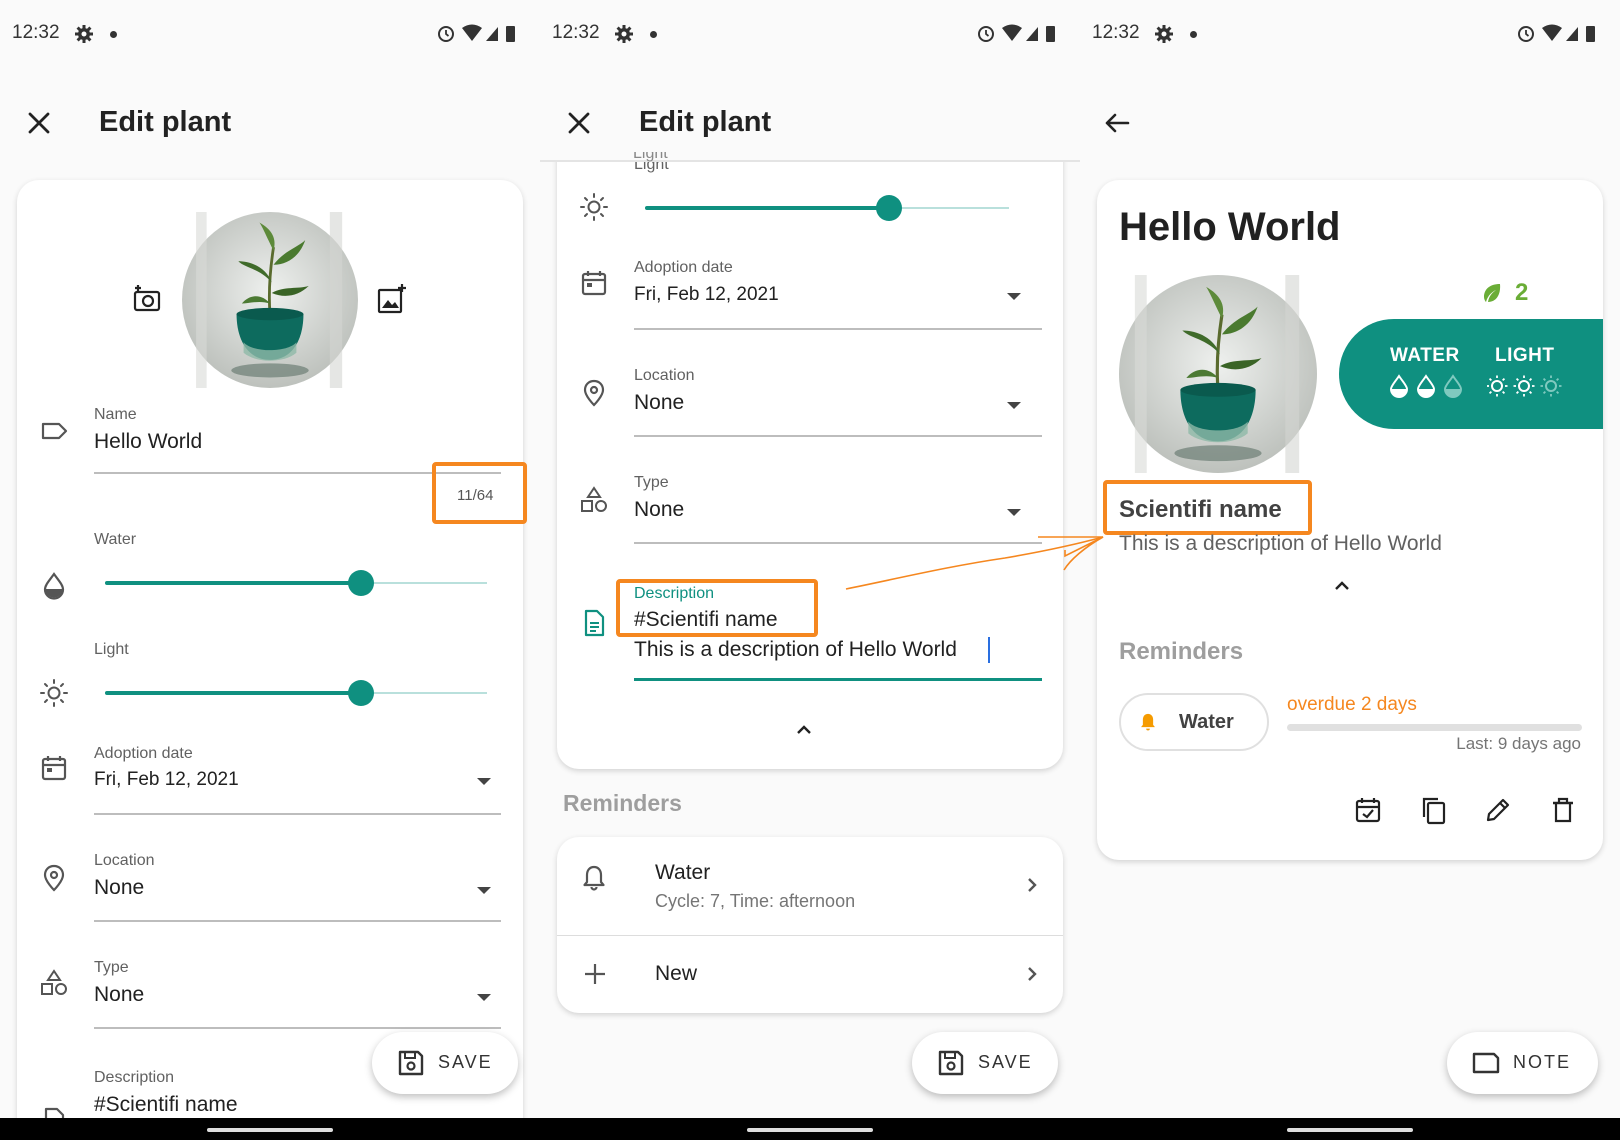 The height and width of the screenshot is (1140, 1620). What do you see at coordinates (622, 803) in the screenshot?
I see `reminders-heading: Reminders` at bounding box center [622, 803].